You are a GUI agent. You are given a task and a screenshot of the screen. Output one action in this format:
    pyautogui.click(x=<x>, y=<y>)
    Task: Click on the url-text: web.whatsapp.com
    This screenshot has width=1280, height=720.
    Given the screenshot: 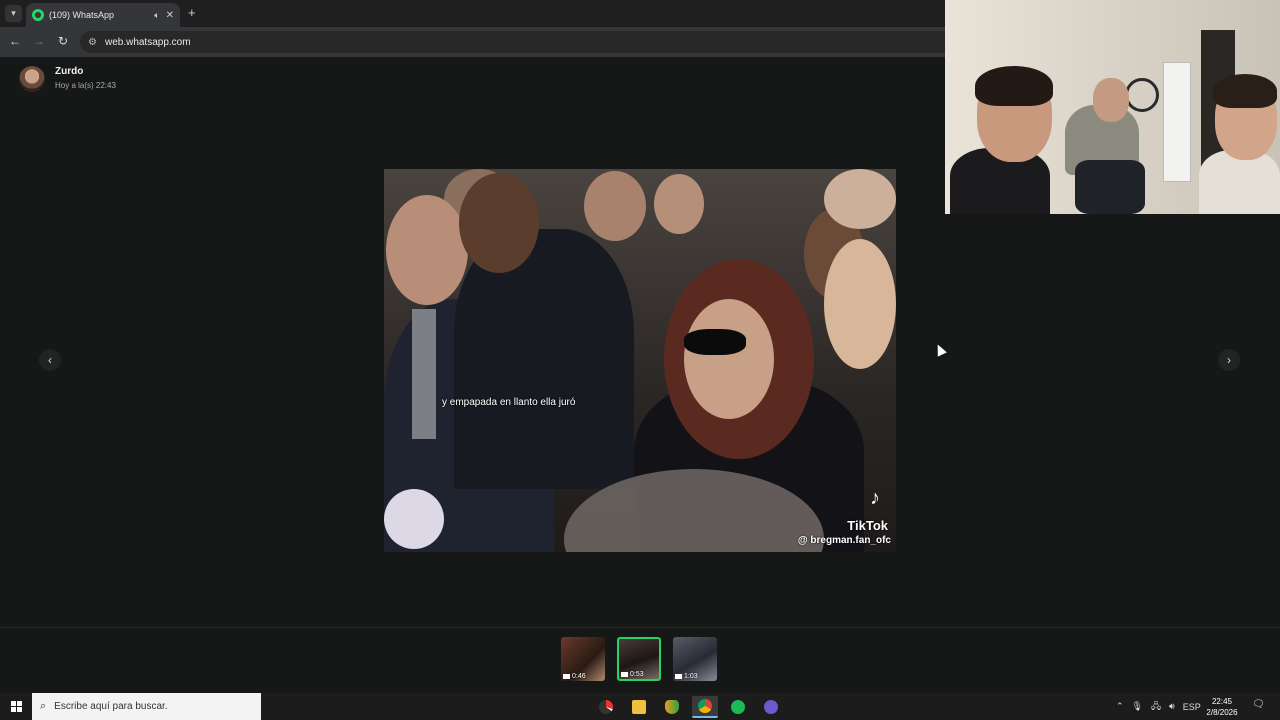 What is the action you would take?
    pyautogui.click(x=147, y=42)
    